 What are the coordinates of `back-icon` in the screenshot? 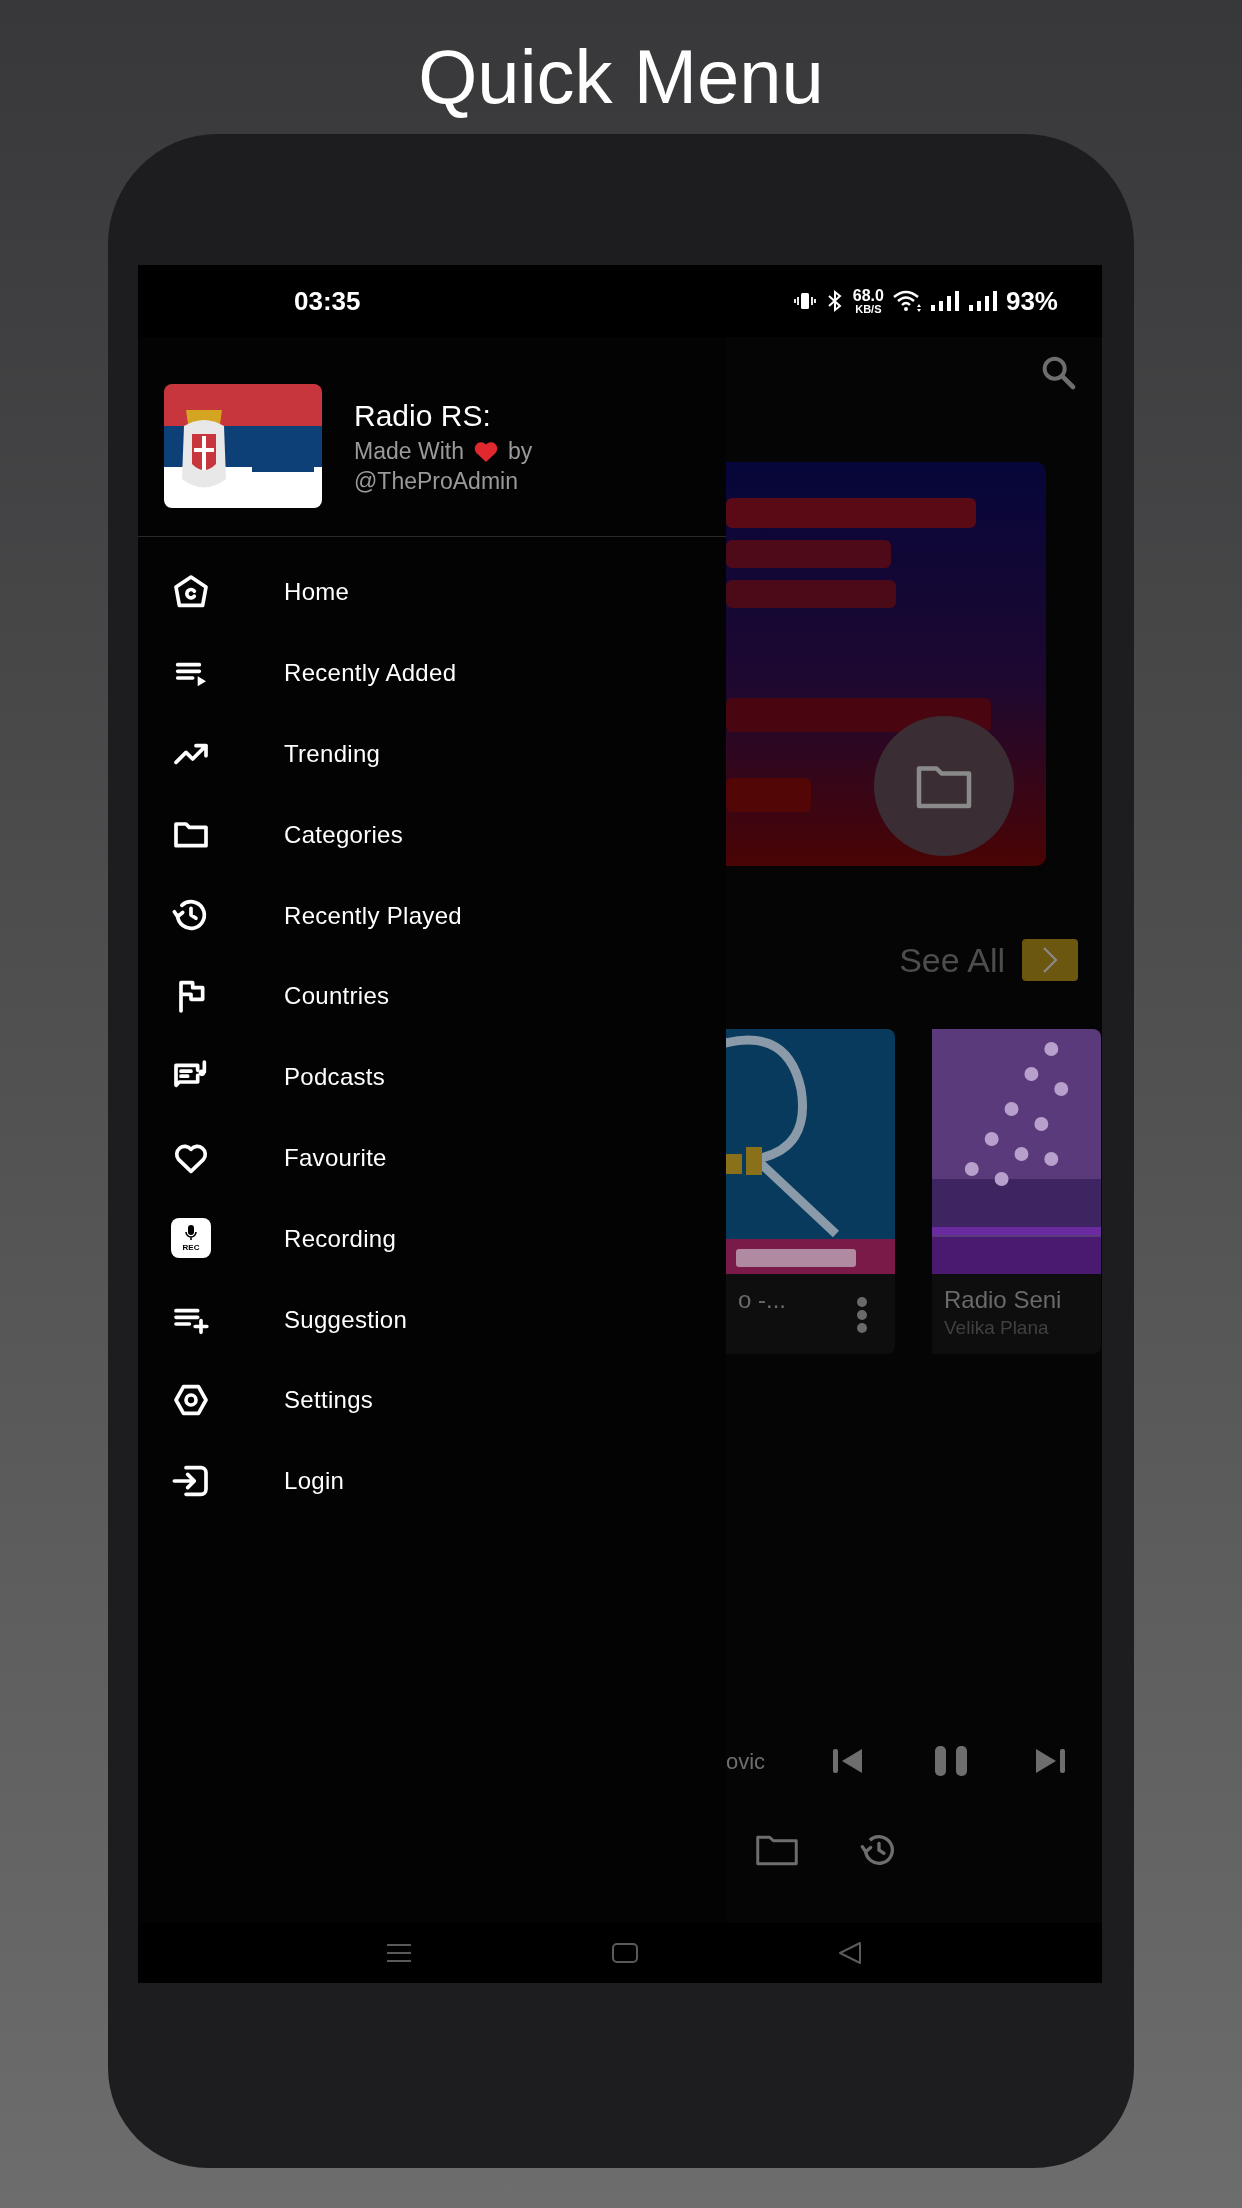 It's located at (850, 1953).